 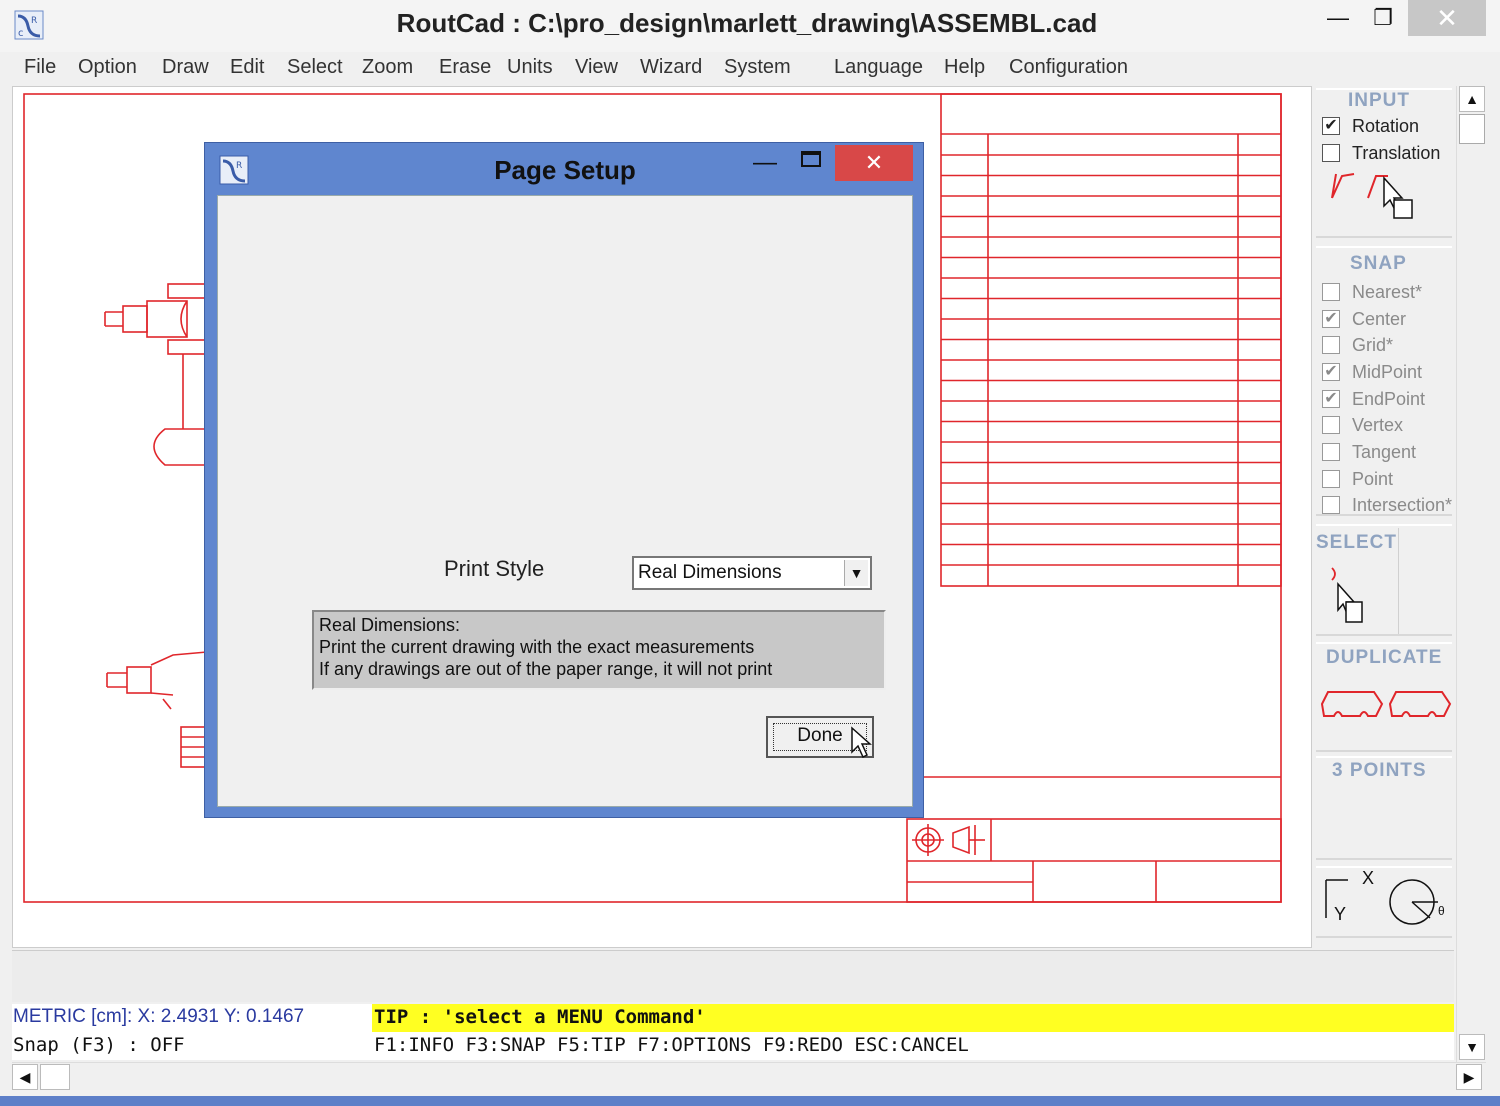 I want to click on snap-endpoint-checkbox: ✔, so click(x=1331, y=399).